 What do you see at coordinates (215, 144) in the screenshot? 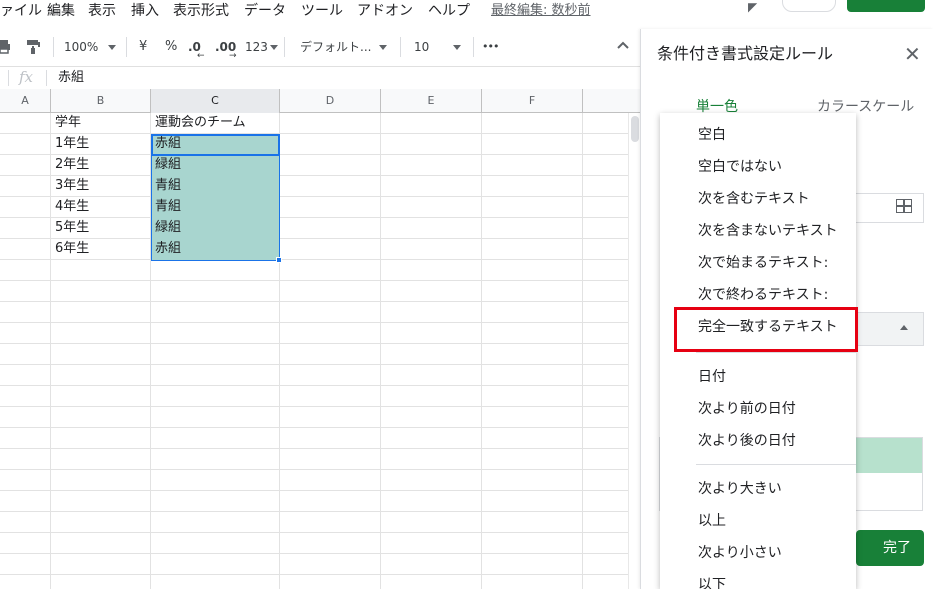
I see `cell-c2: 赤組` at bounding box center [215, 144].